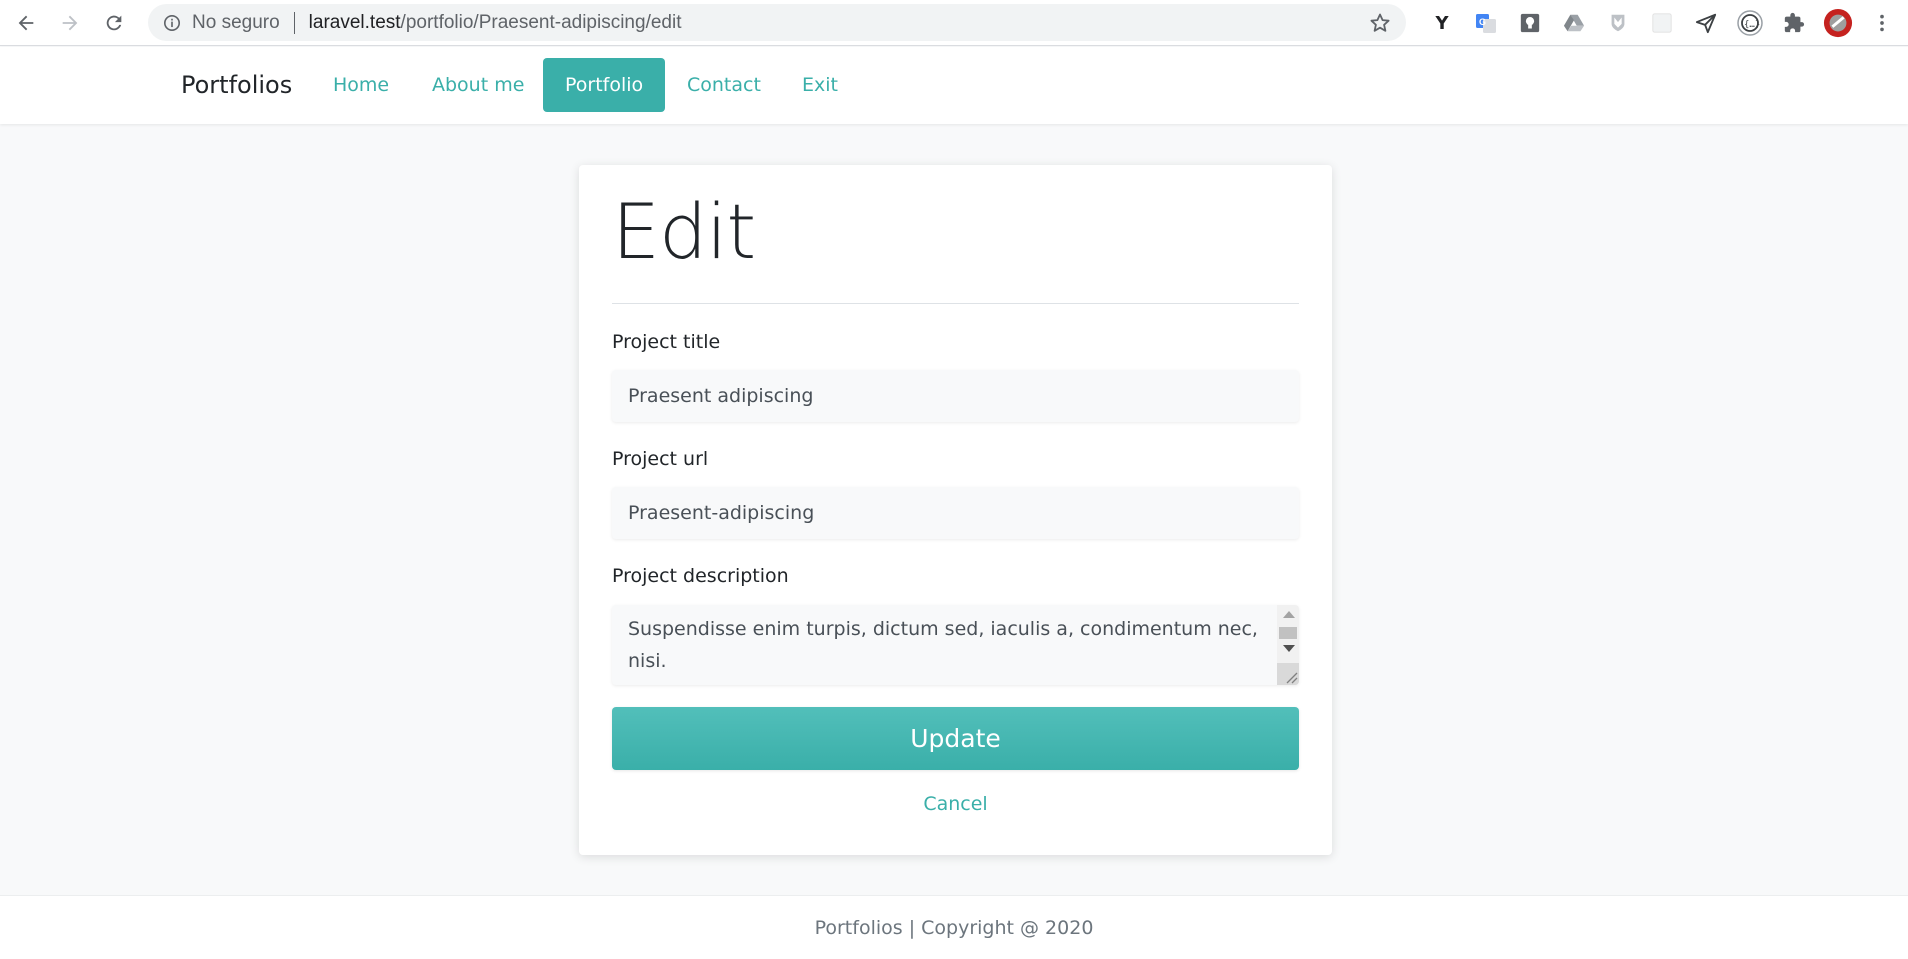 Image resolution: width=1908 pixels, height=959 pixels. What do you see at coordinates (541, 22) in the screenshot?
I see `url-path: /portfolio/Praesent-adipiscing/edit` at bounding box center [541, 22].